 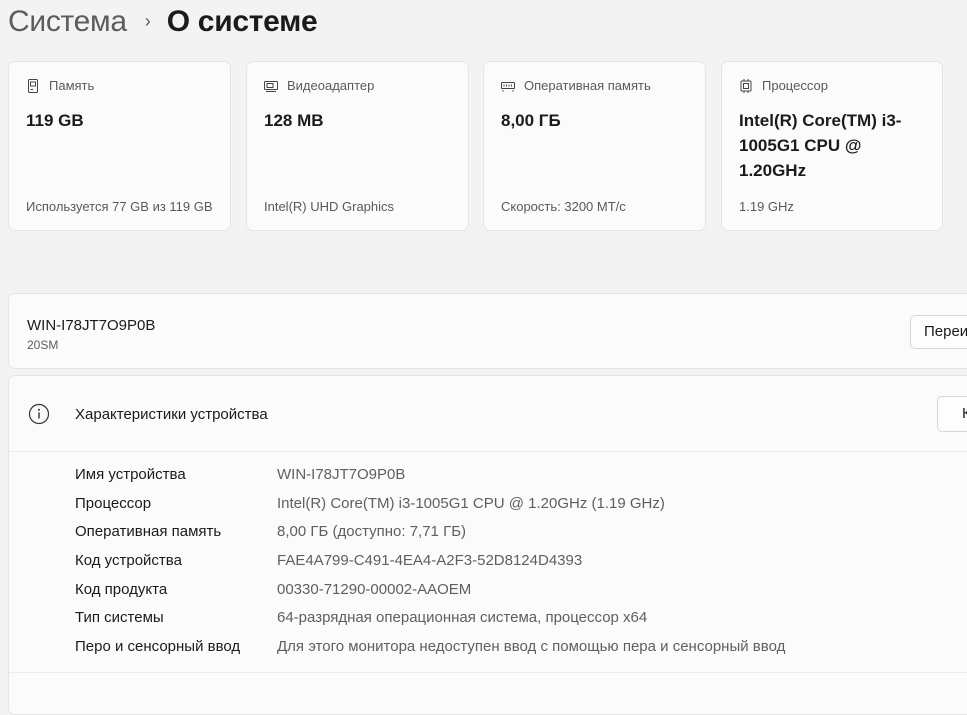 I want to click on video-adapter-card-sub: Intel(R) UHD Graphics, so click(x=329, y=206).